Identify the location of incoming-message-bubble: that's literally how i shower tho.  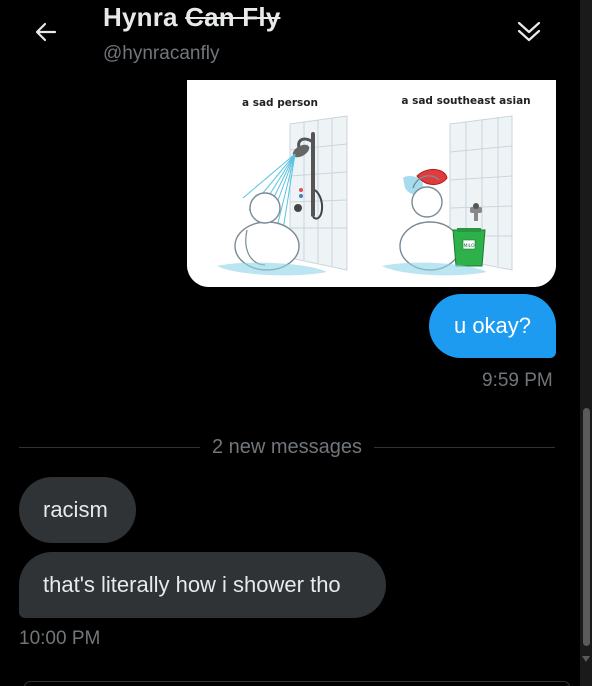
(202, 585).